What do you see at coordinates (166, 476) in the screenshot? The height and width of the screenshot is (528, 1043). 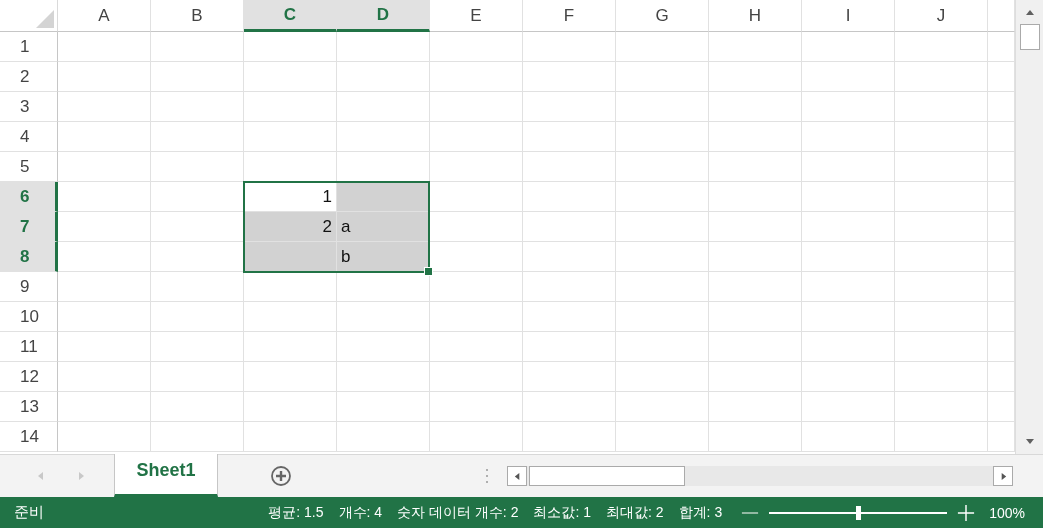 I see `sheet-tab: Sheet1` at bounding box center [166, 476].